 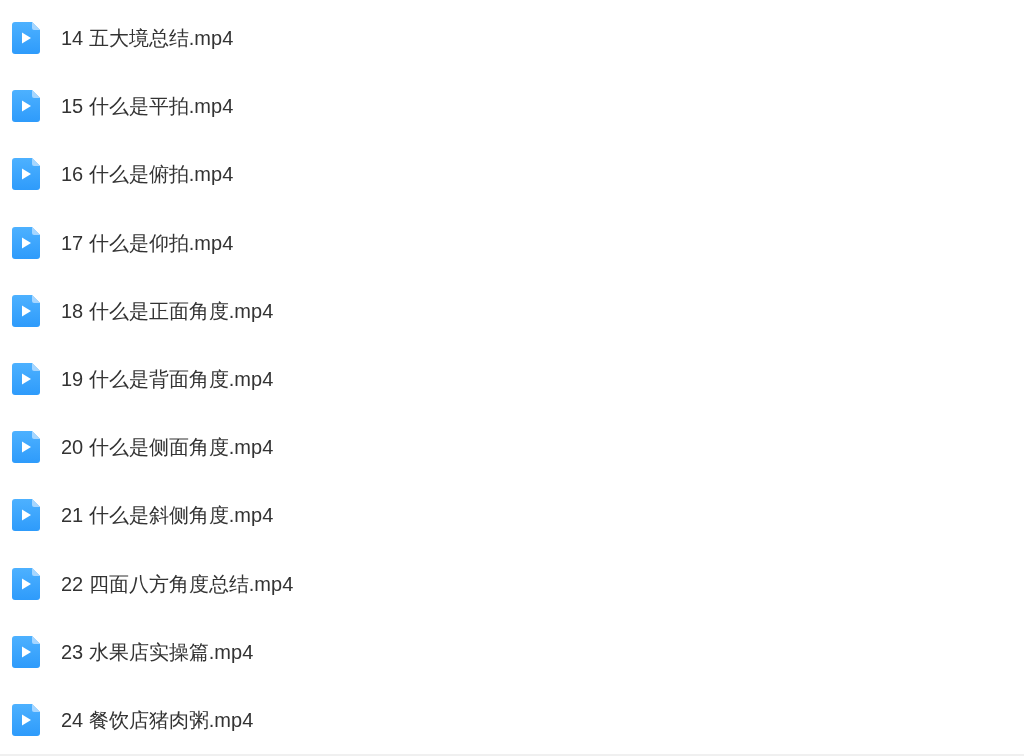 I want to click on file-name: 17 什么是仰拍.mp4, so click(x=147, y=242).